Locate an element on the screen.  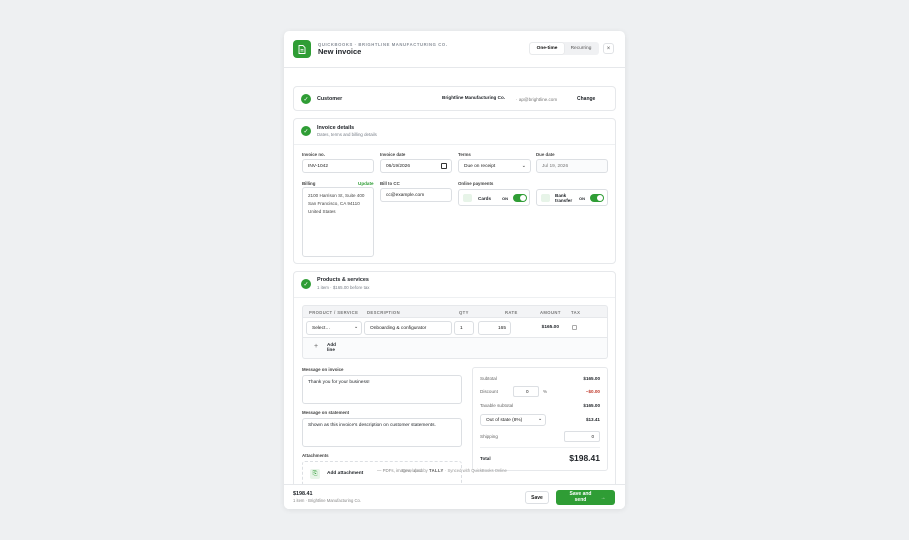
footer-amount: $198.41 is located at coordinates (303, 494).